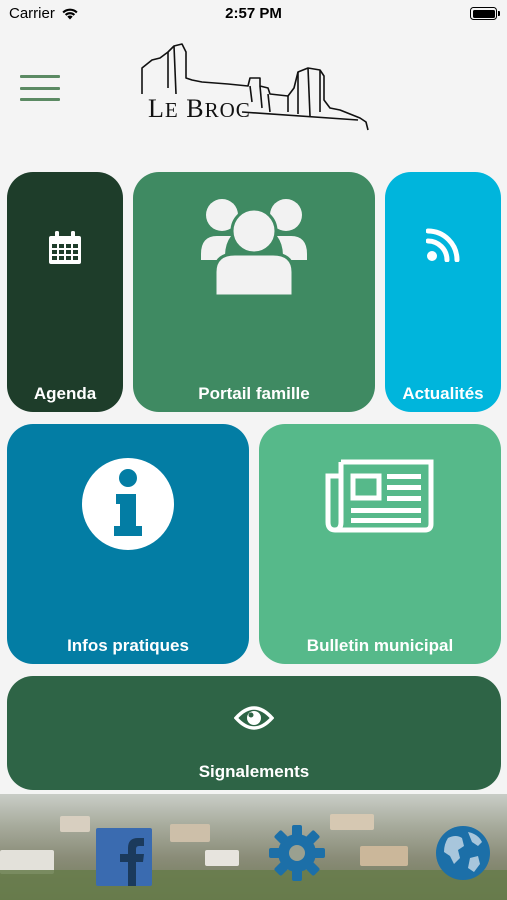 This screenshot has height=900, width=507. Describe the element at coordinates (128, 504) in the screenshot. I see `info-icon` at that location.